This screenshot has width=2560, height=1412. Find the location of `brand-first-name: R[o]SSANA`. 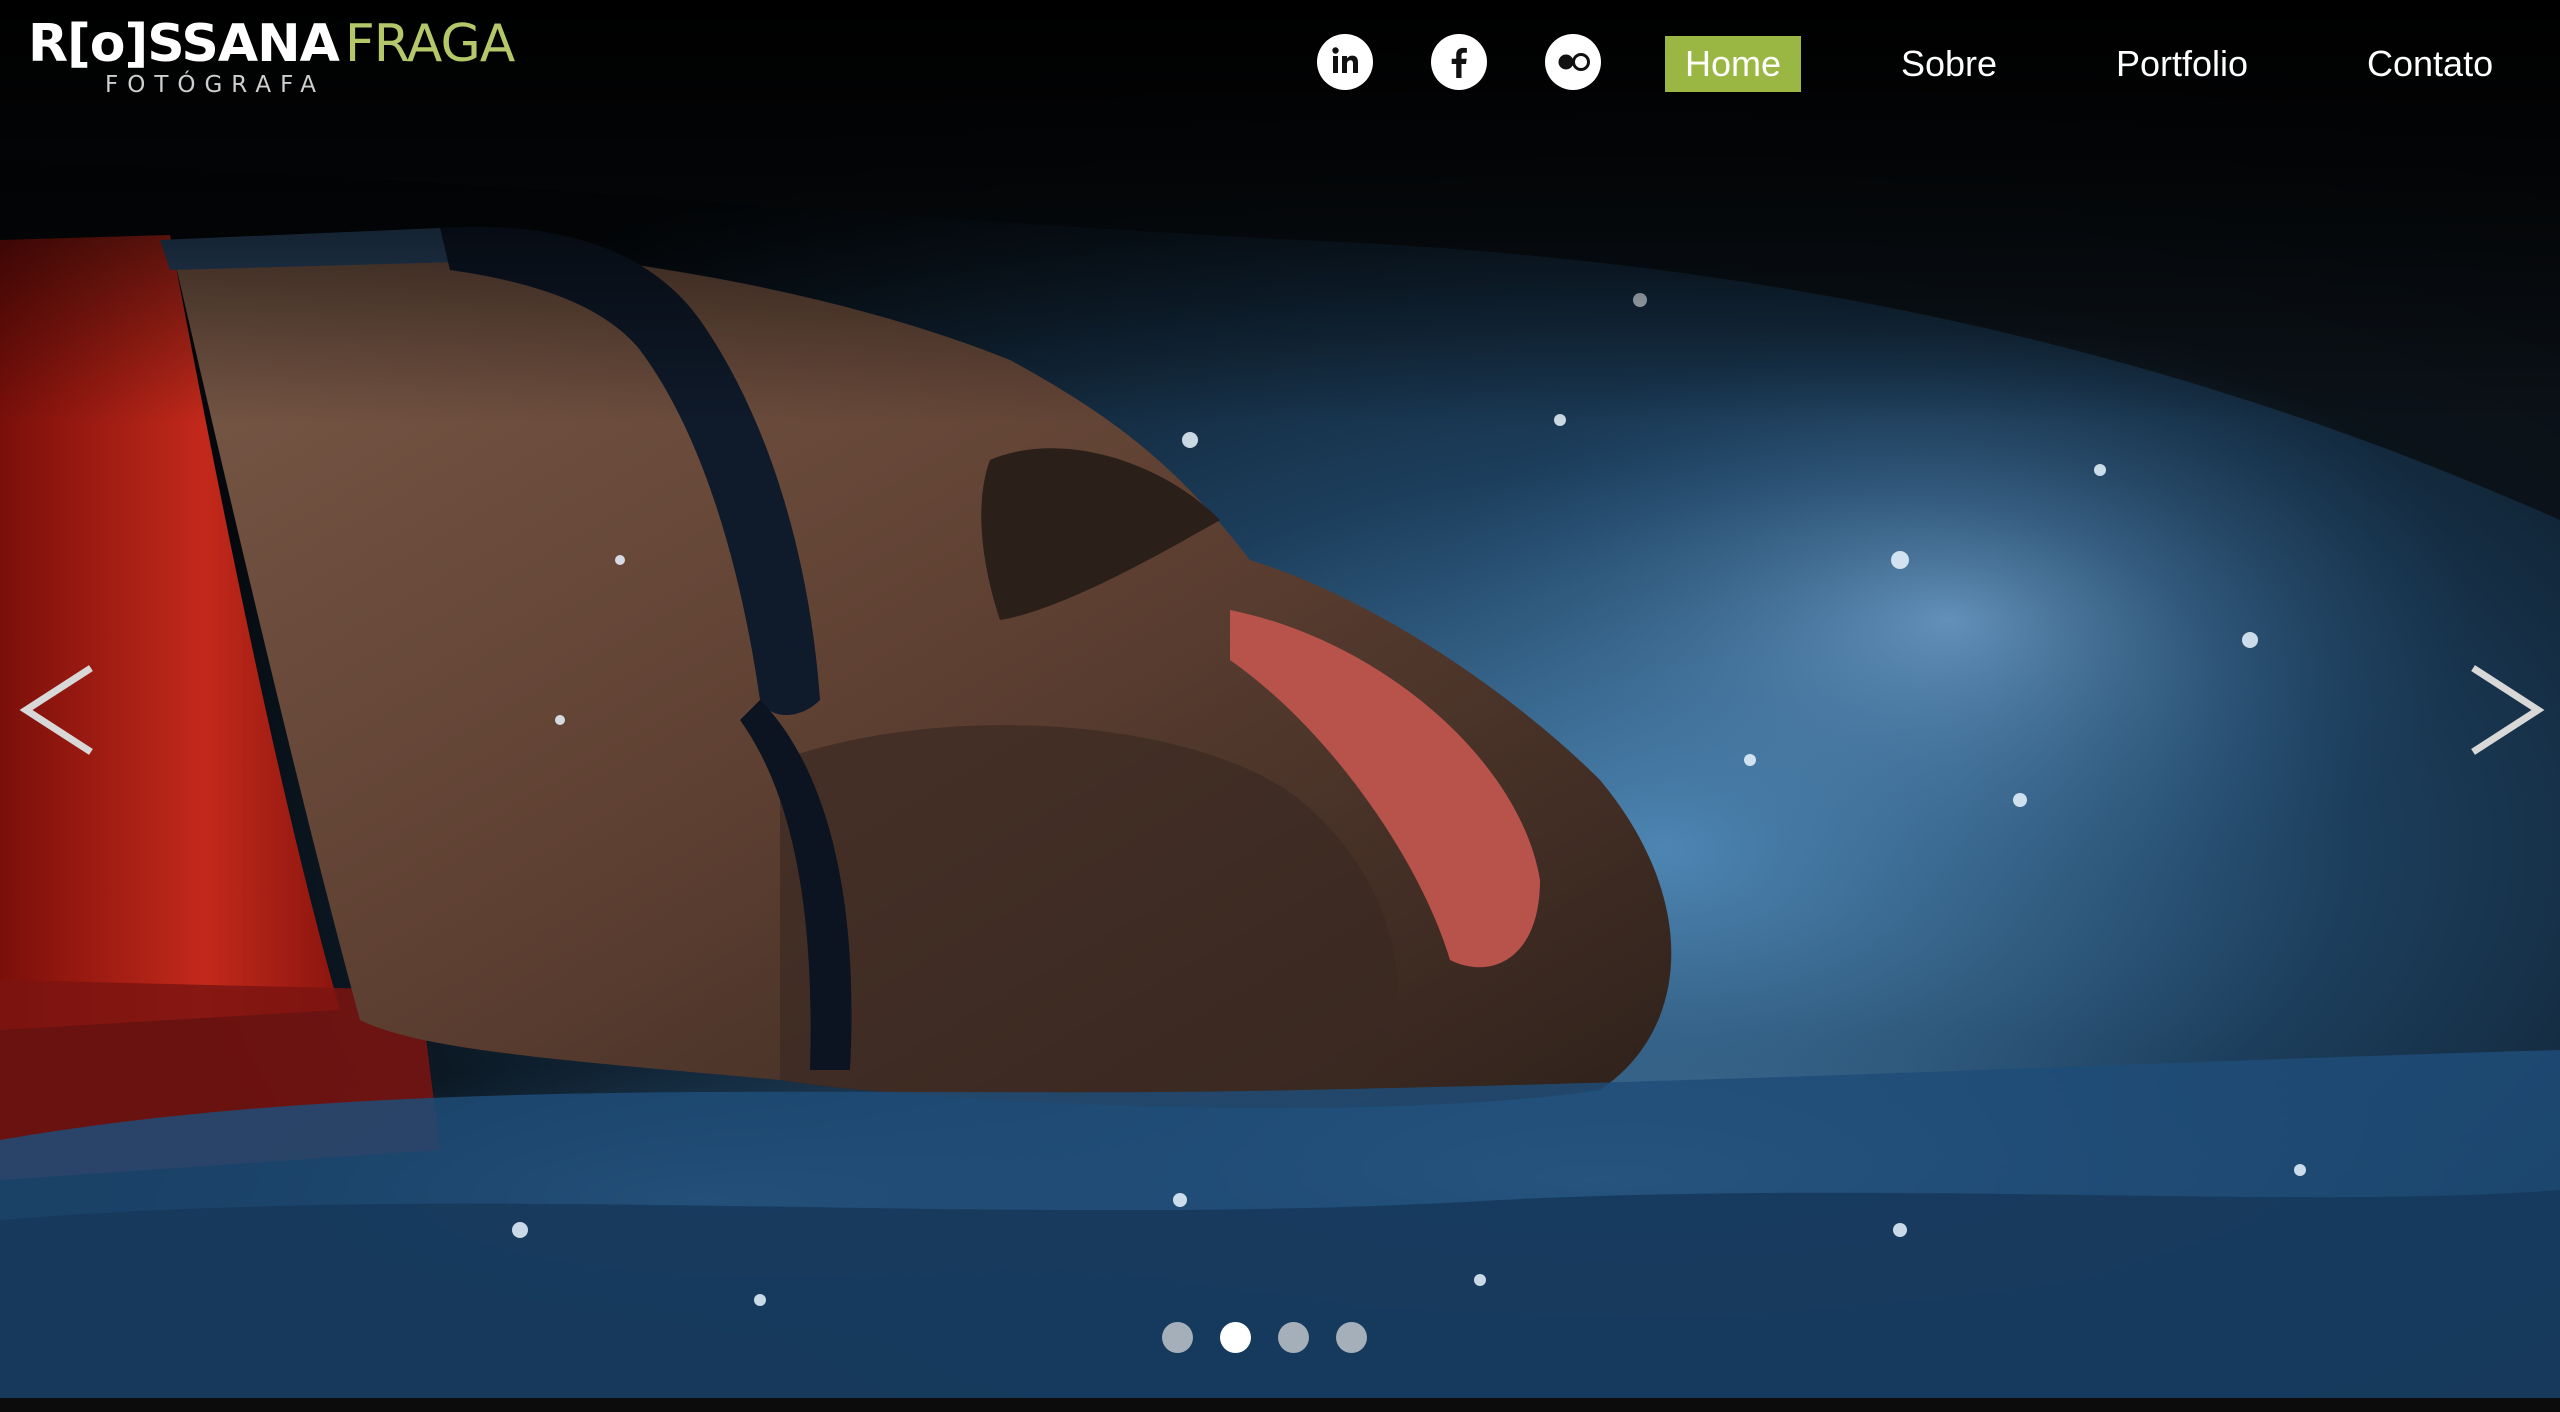

brand-first-name: R[o]SSANA is located at coordinates (184, 44).